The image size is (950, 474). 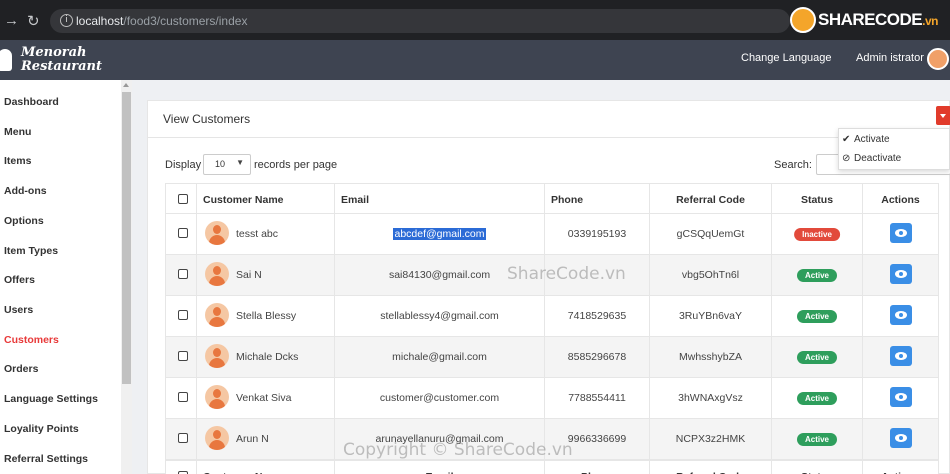 I want to click on customer-phone: 7788554411, so click(x=597, y=398).